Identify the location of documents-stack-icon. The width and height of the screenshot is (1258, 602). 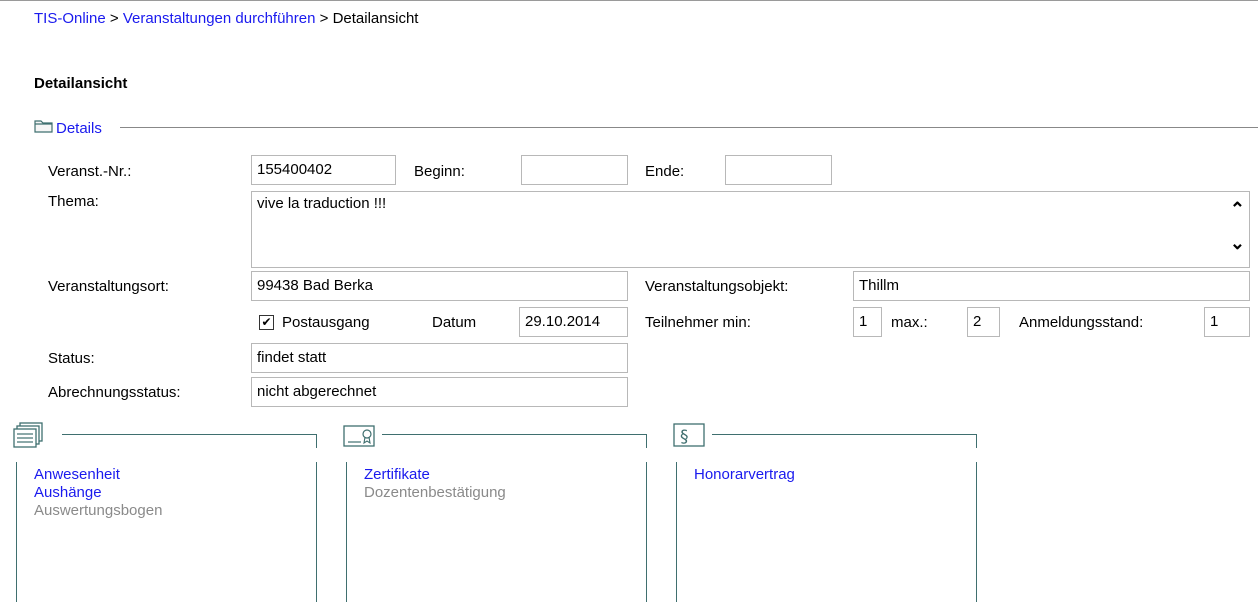
(27, 437).